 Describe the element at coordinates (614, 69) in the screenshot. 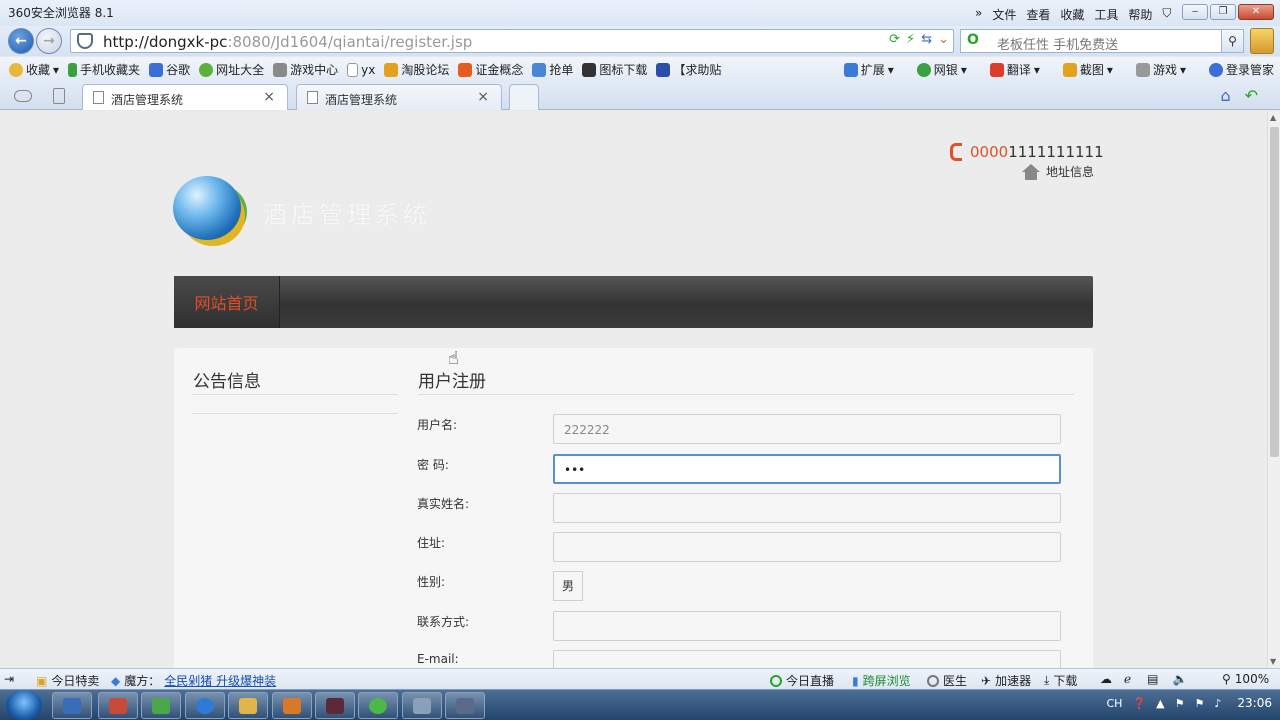

I see `bookmark-icon-download: 图标下载` at that location.